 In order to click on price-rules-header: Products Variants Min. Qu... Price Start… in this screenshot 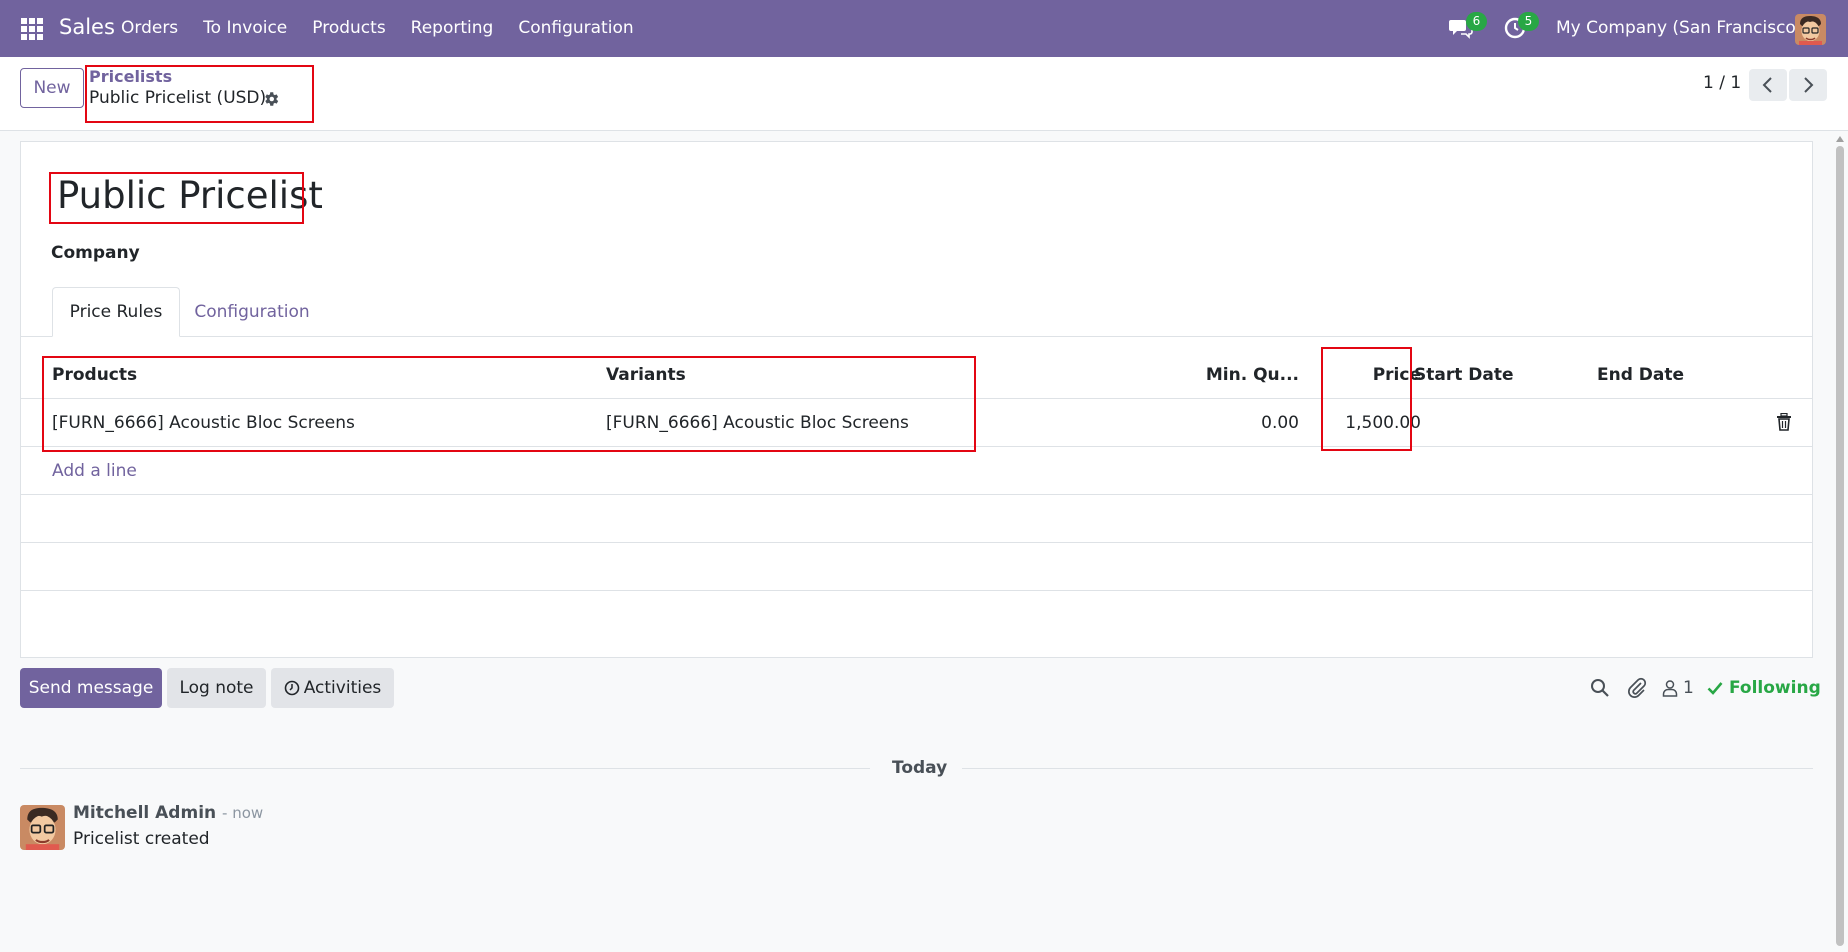, I will do `click(916, 375)`.